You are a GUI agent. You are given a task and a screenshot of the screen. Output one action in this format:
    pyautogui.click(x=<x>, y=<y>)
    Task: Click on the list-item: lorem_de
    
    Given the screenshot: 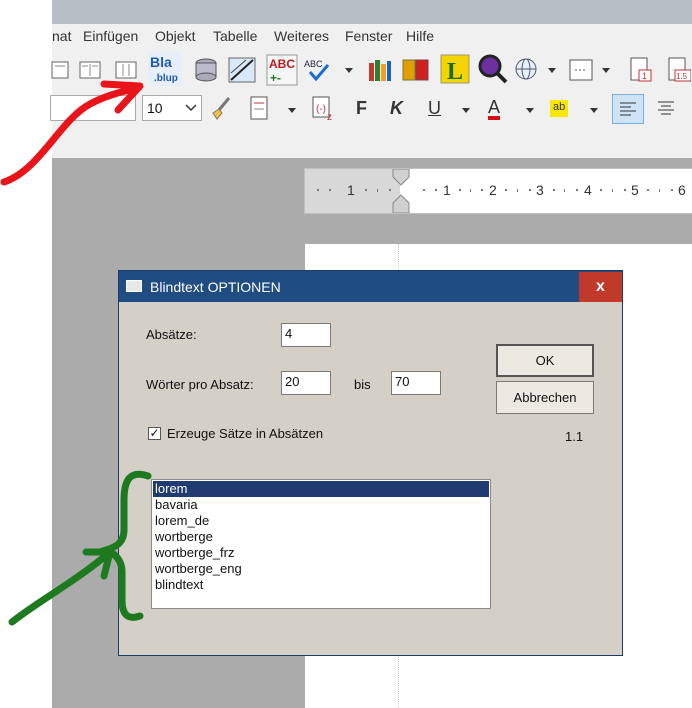 What is the action you would take?
    pyautogui.click(x=321, y=521)
    